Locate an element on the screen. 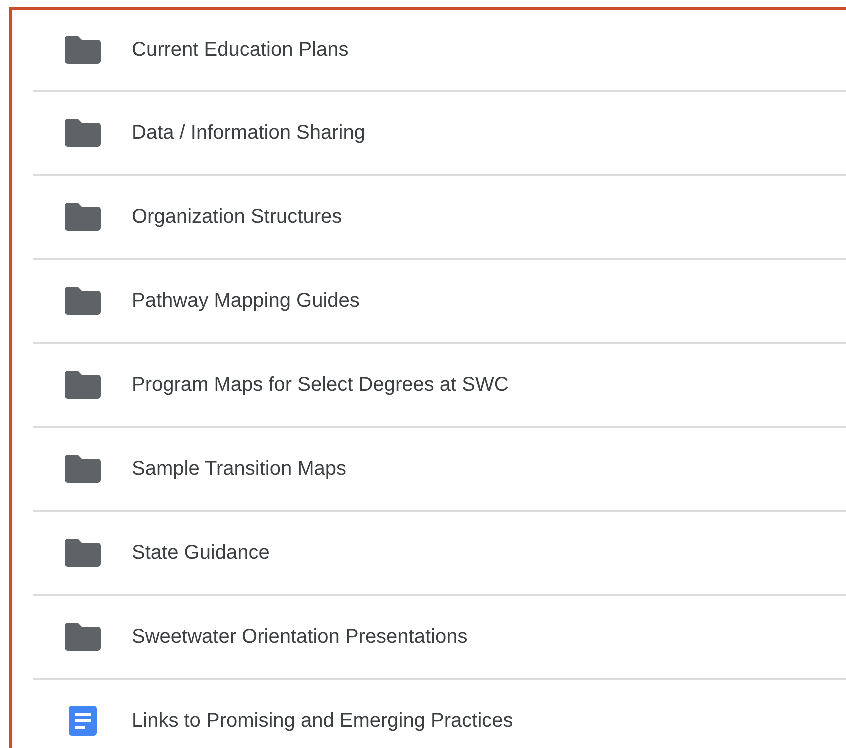 The image size is (846, 748). file-name: Sweetwater Orientation Presentations is located at coordinates (300, 637).